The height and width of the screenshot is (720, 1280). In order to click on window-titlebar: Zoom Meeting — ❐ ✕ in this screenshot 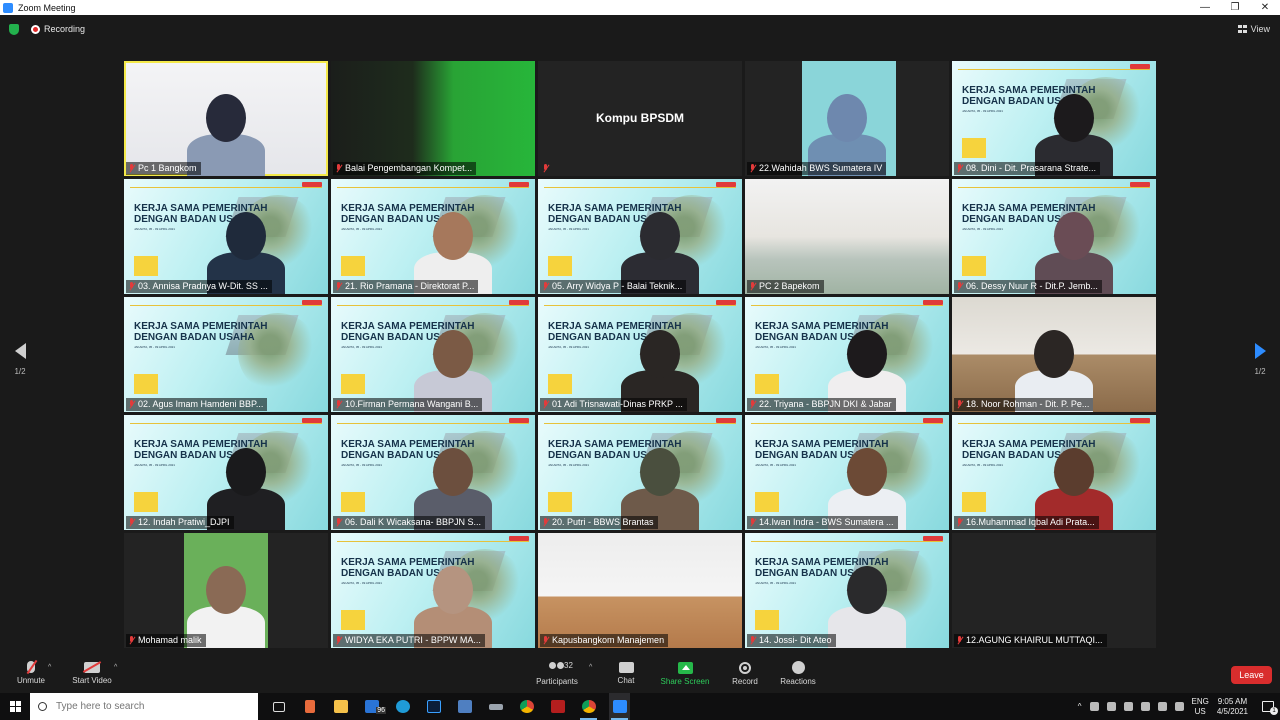, I will do `click(640, 7)`.